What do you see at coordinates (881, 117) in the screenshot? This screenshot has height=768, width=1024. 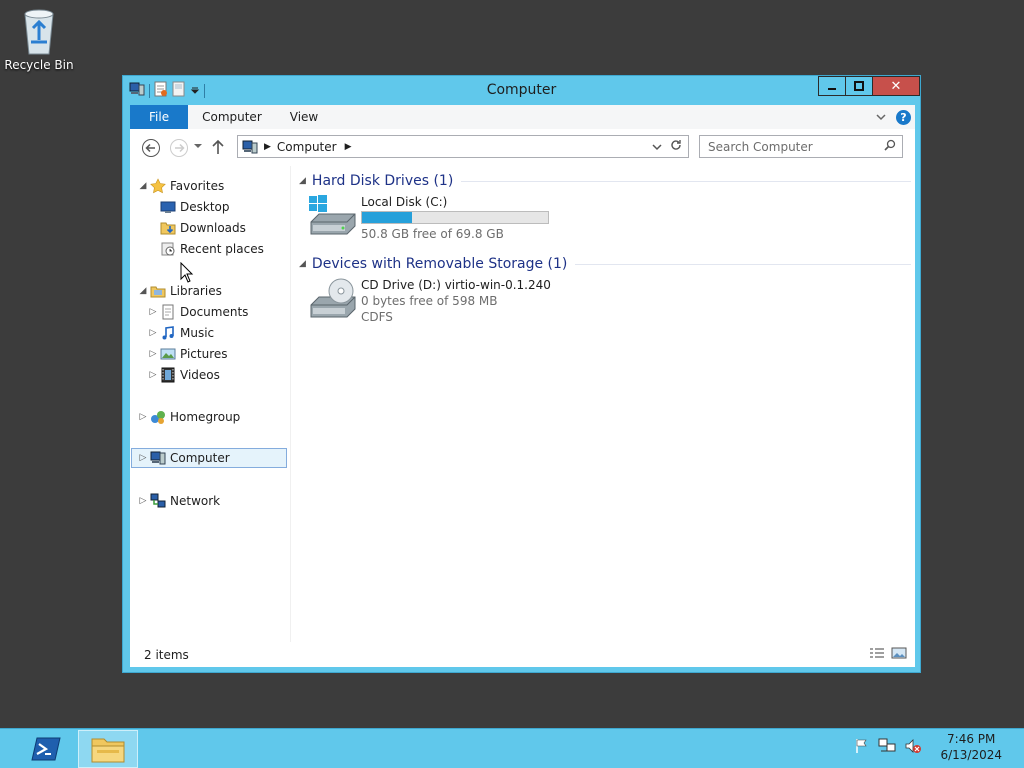 I see `expand-ribbon-icon` at bounding box center [881, 117].